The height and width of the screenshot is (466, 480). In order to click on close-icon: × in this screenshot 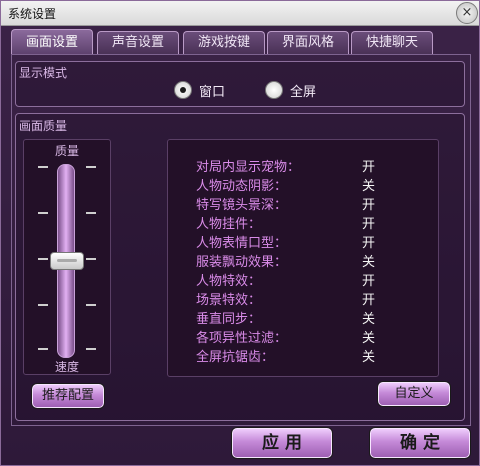, I will do `click(467, 12)`.